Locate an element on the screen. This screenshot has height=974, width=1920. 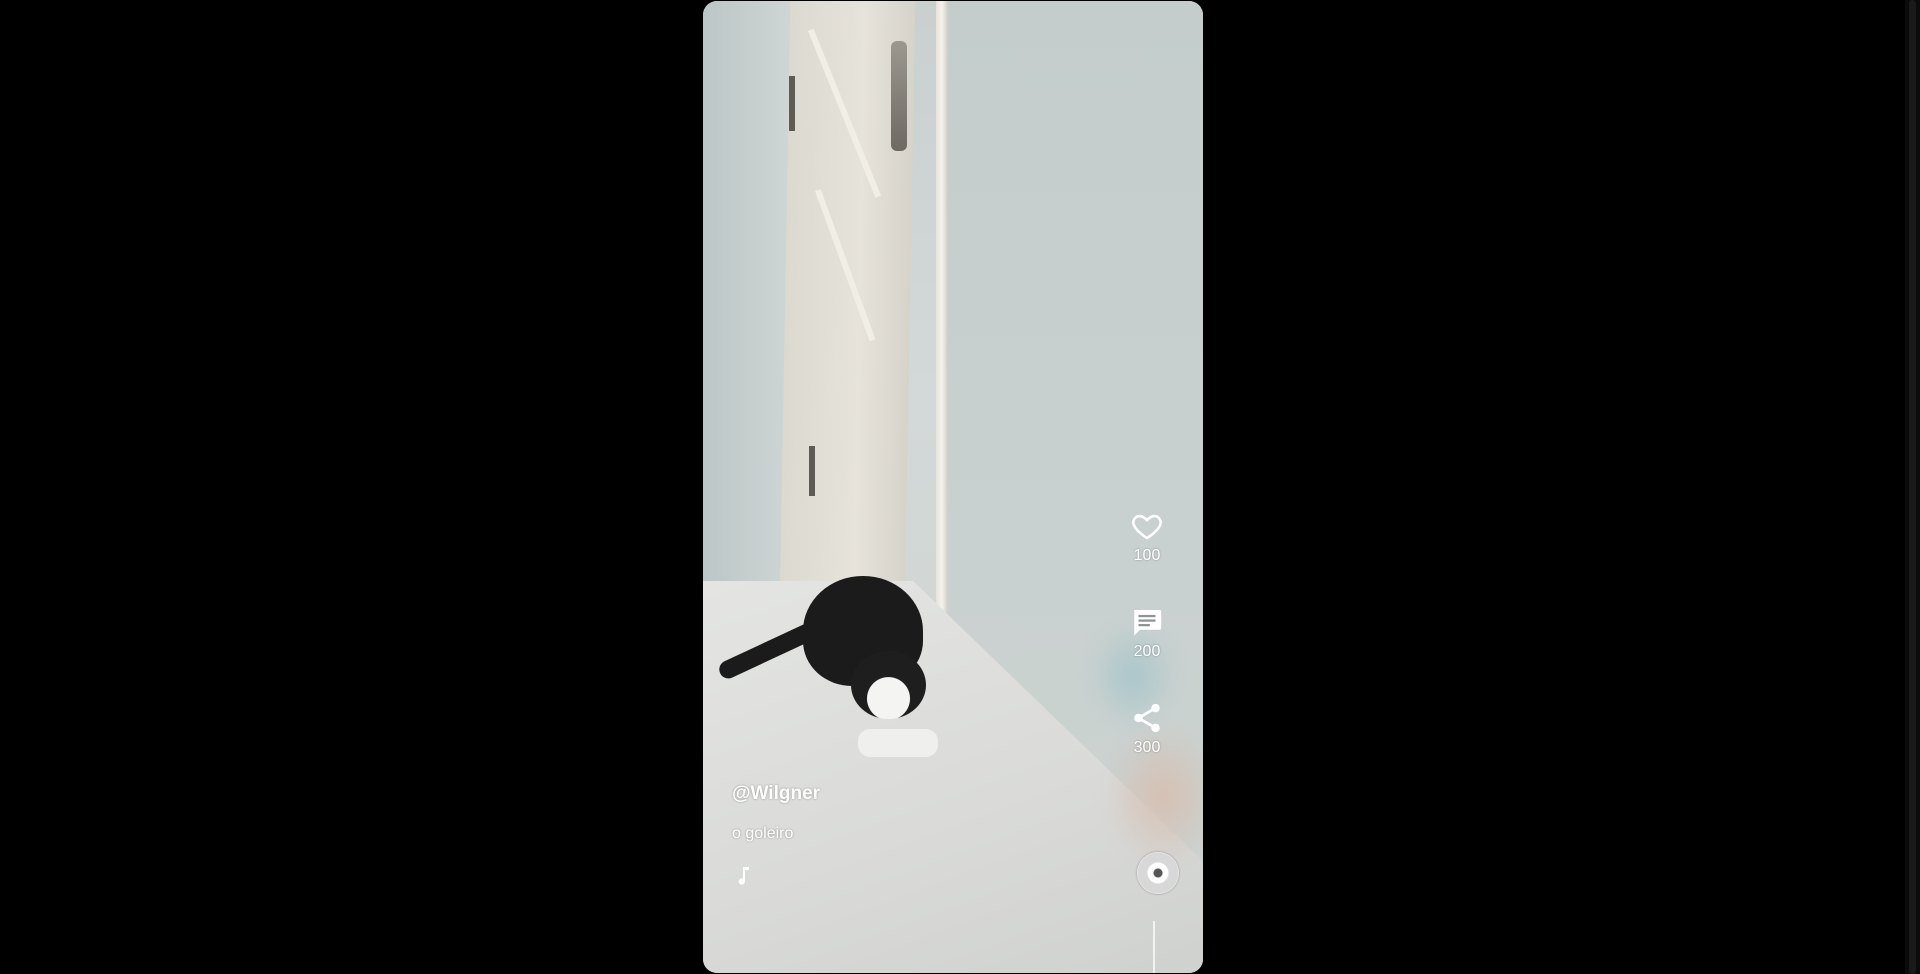
music-note-icon is located at coordinates (743, 876).